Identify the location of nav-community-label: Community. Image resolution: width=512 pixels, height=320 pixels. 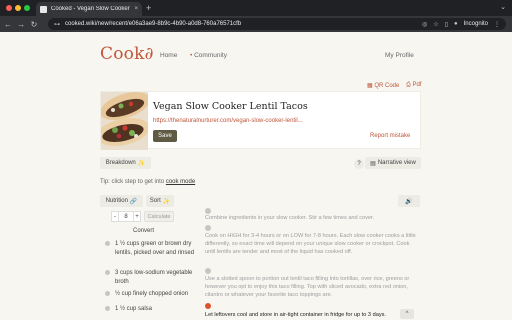
(210, 55).